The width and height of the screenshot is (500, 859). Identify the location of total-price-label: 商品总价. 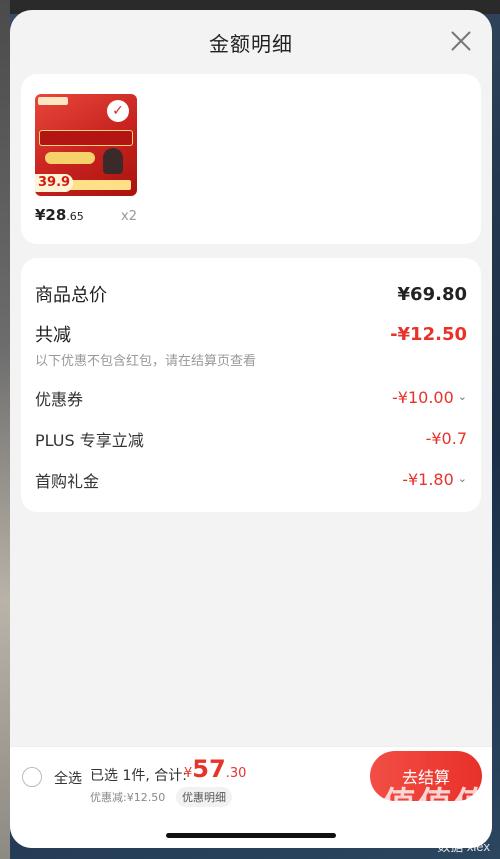
(71, 295).